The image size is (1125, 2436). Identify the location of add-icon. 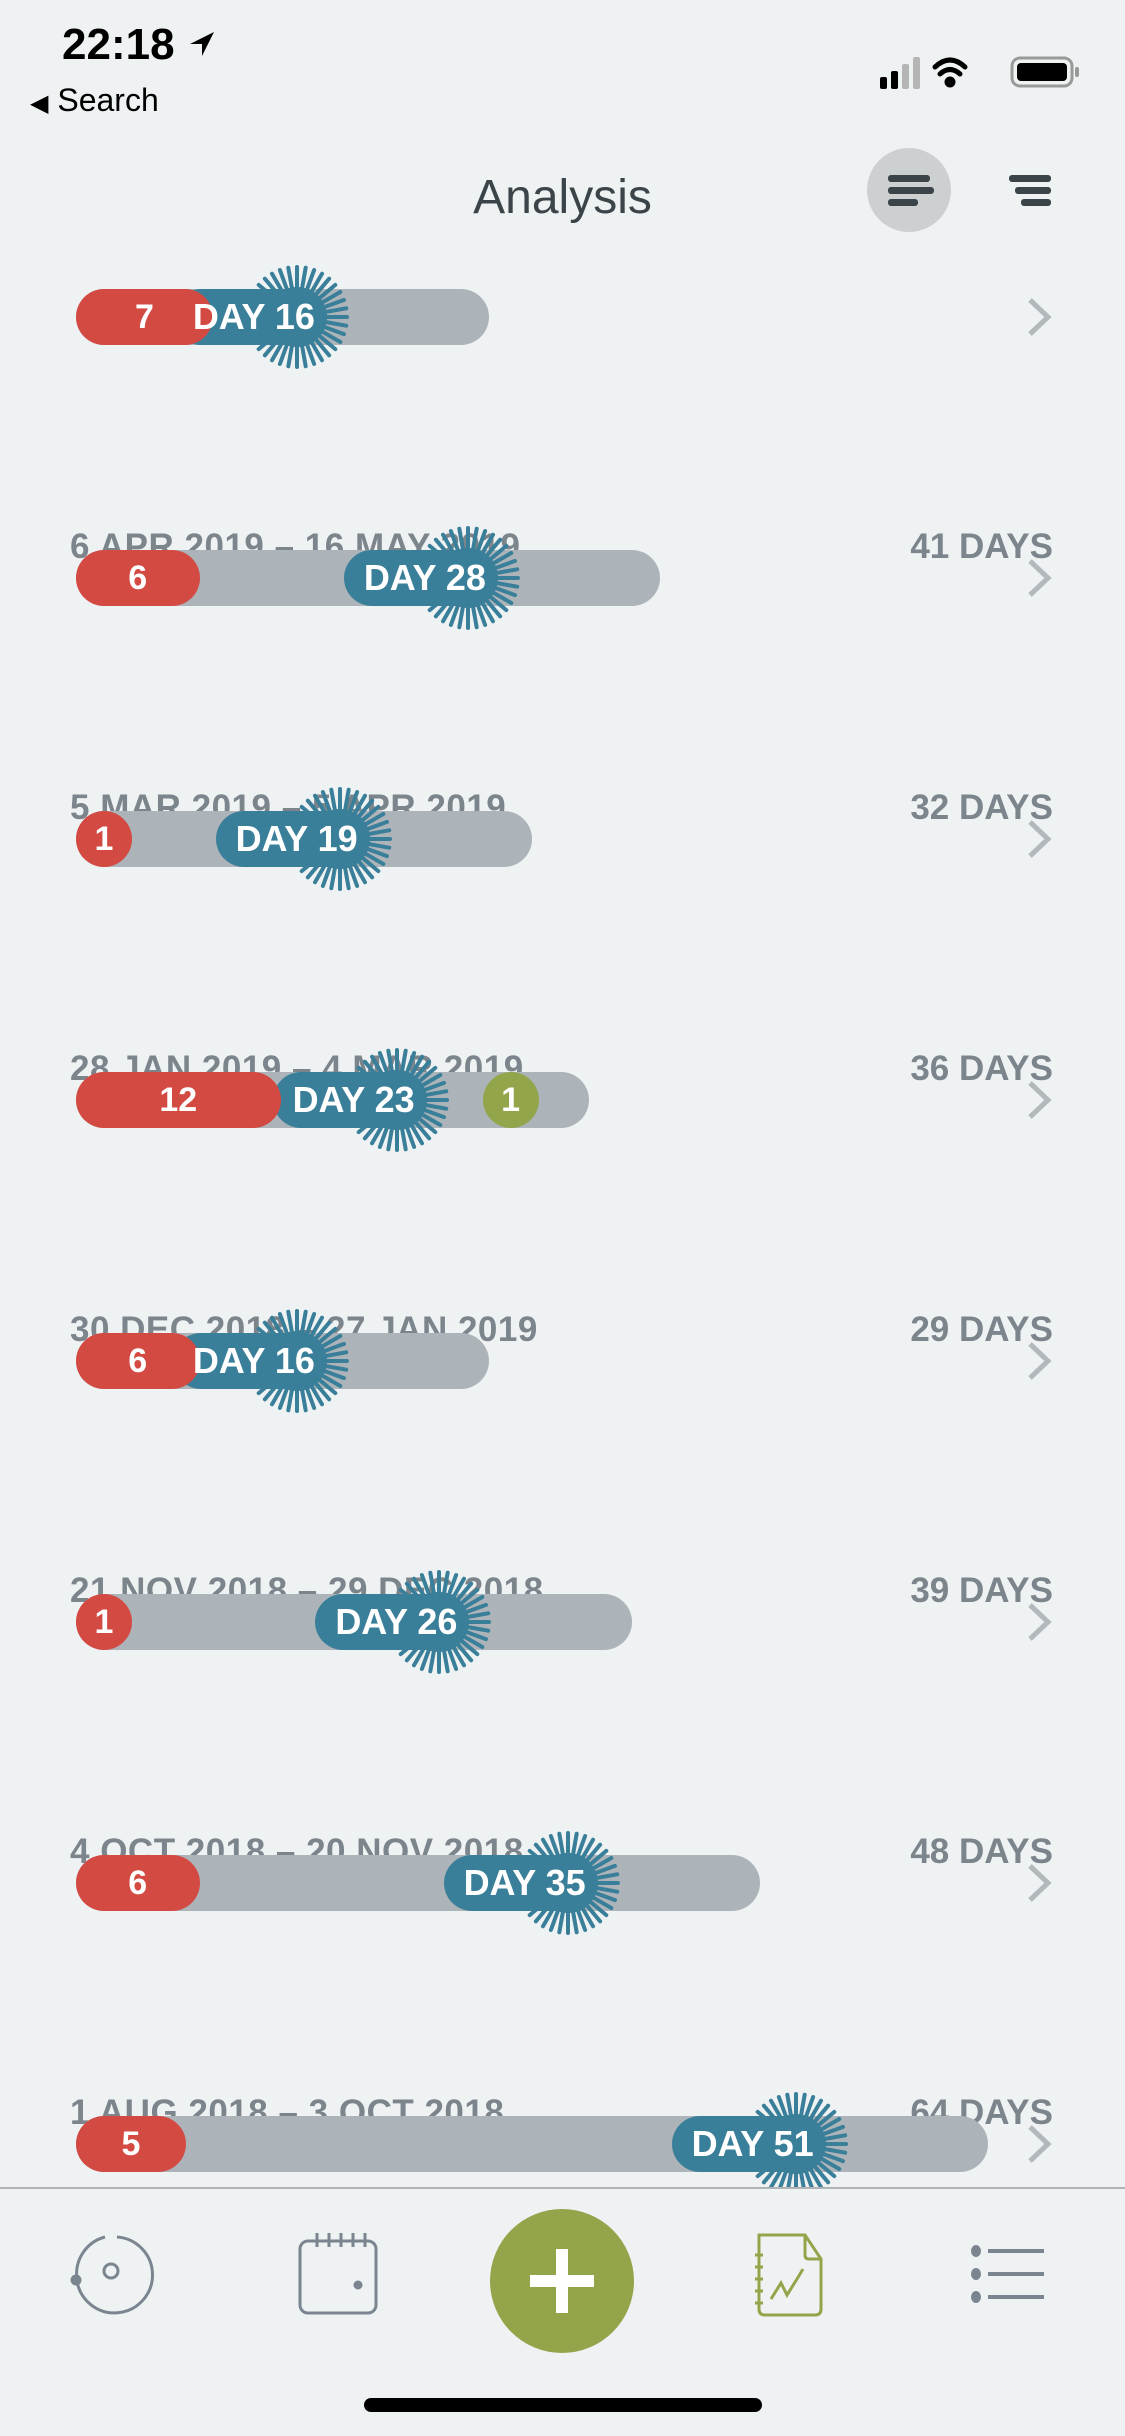
(562, 2281).